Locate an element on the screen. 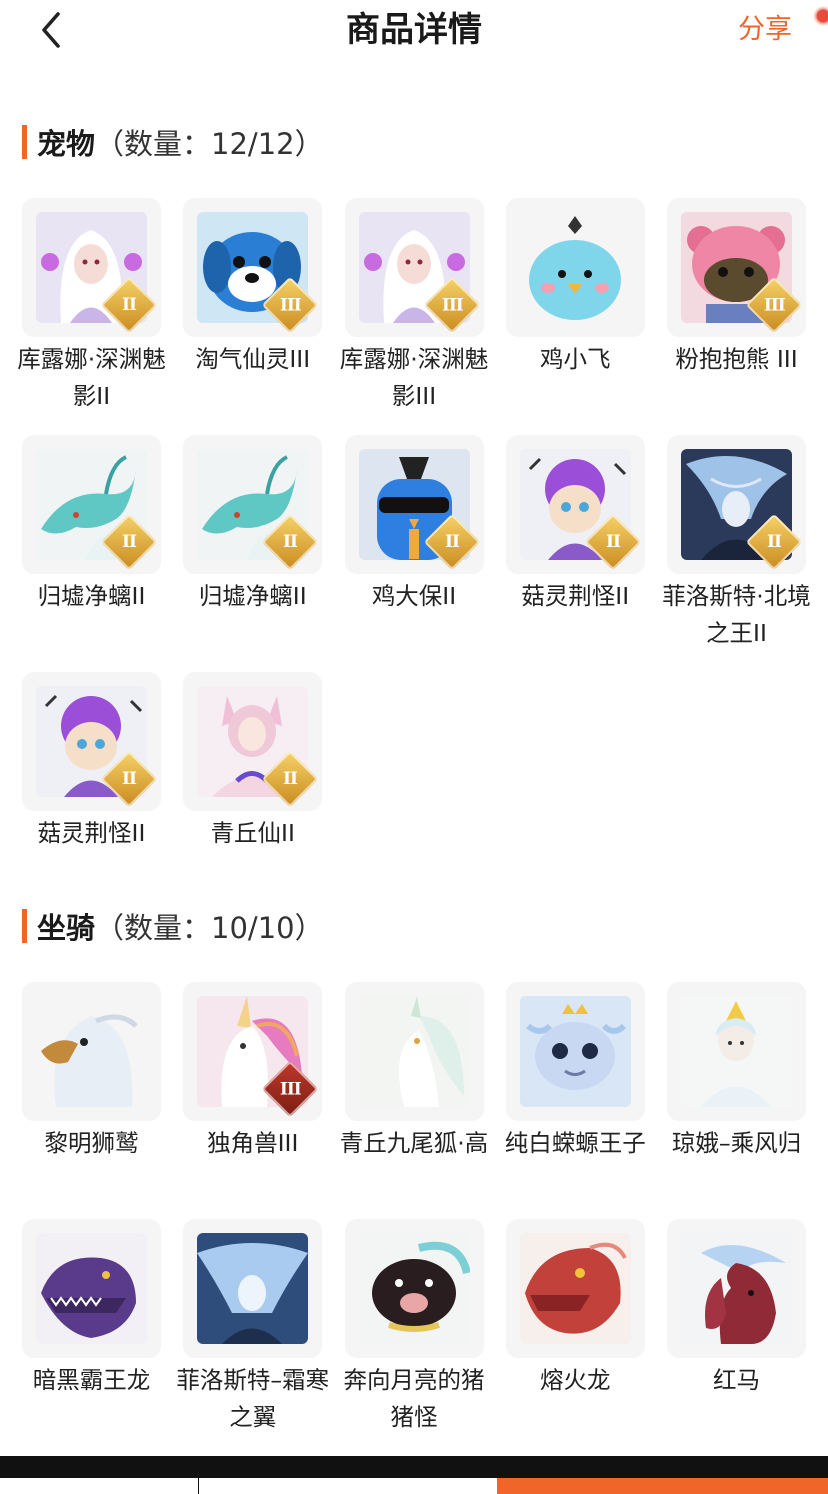 This screenshot has width=828, height=1494. pet-item: II 菲洛斯特·北境之王II is located at coordinates (736, 553).